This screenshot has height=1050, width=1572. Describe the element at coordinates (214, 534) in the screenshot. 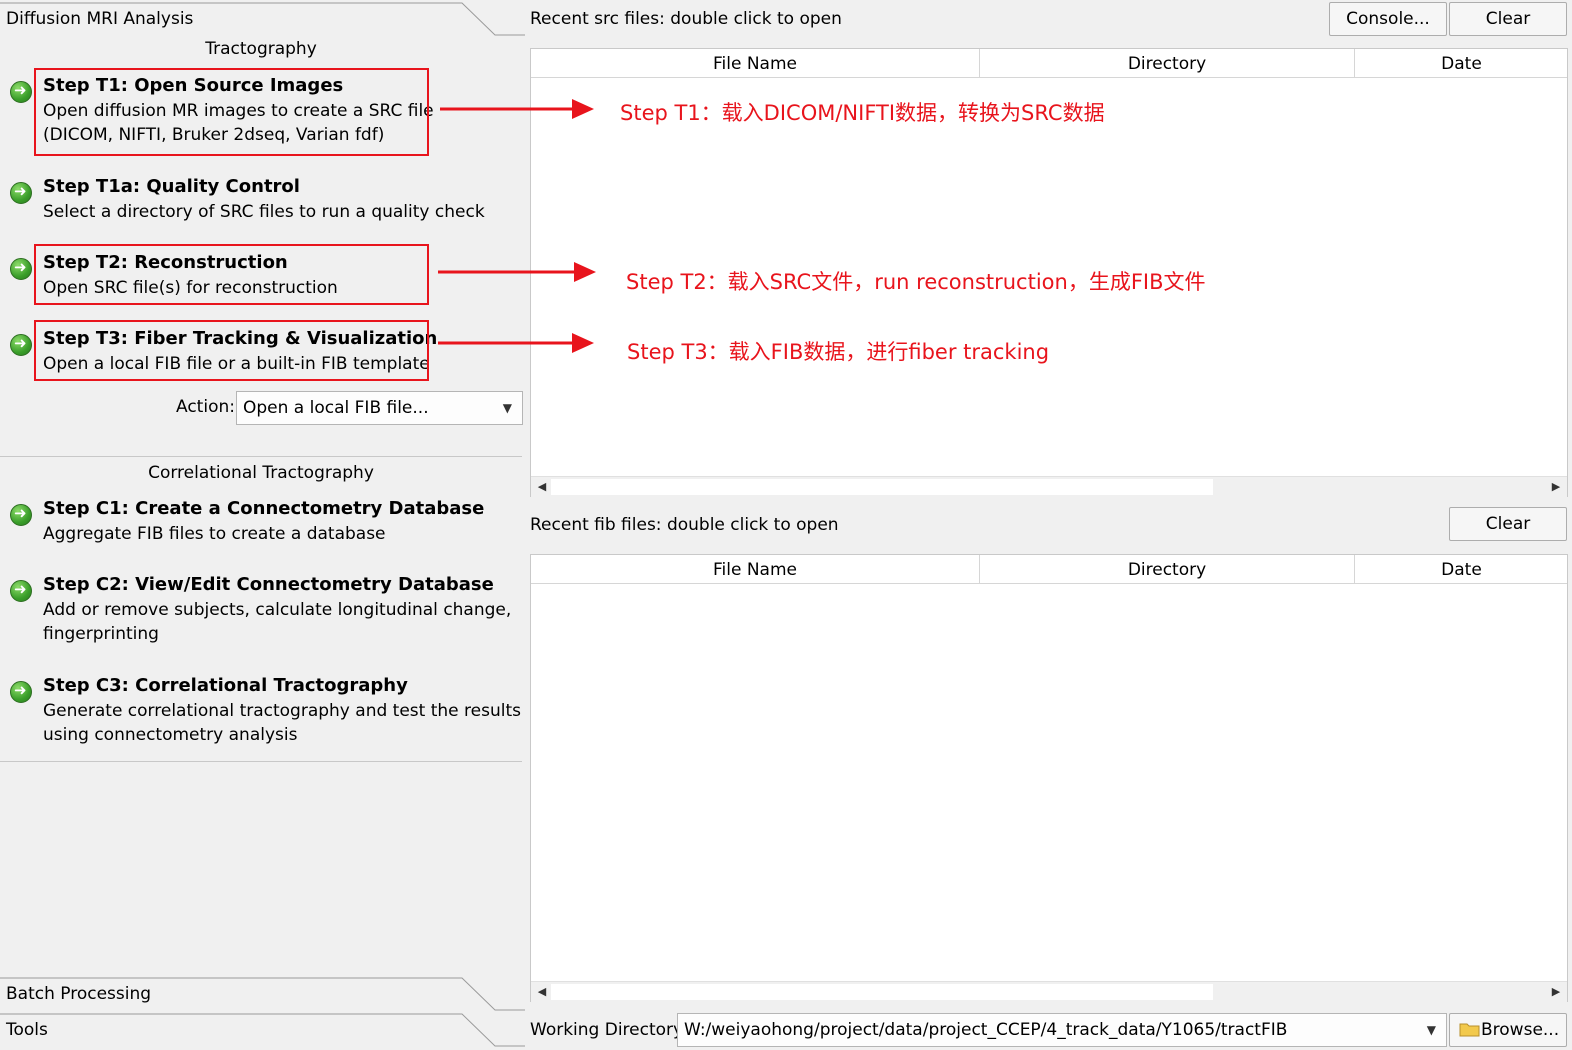

I see `step-description: Aggregate FIB files to create a database` at that location.